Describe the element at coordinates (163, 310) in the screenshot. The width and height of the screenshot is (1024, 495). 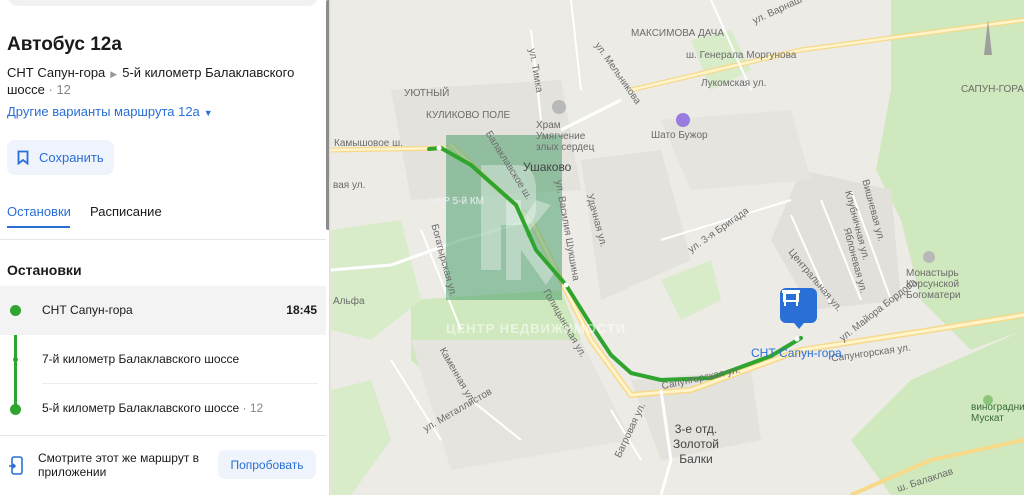
I see `stop-row: СНТ Сапун-гора 18:45` at that location.